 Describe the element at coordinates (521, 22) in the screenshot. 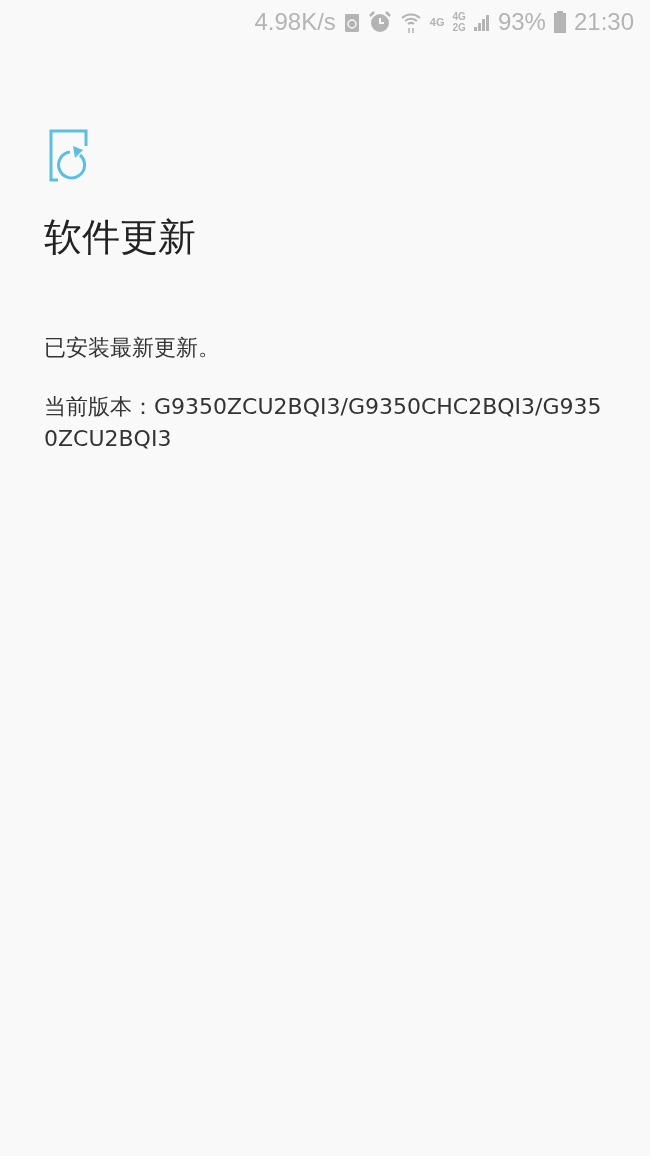

I see `battery-percentage: 93%` at that location.